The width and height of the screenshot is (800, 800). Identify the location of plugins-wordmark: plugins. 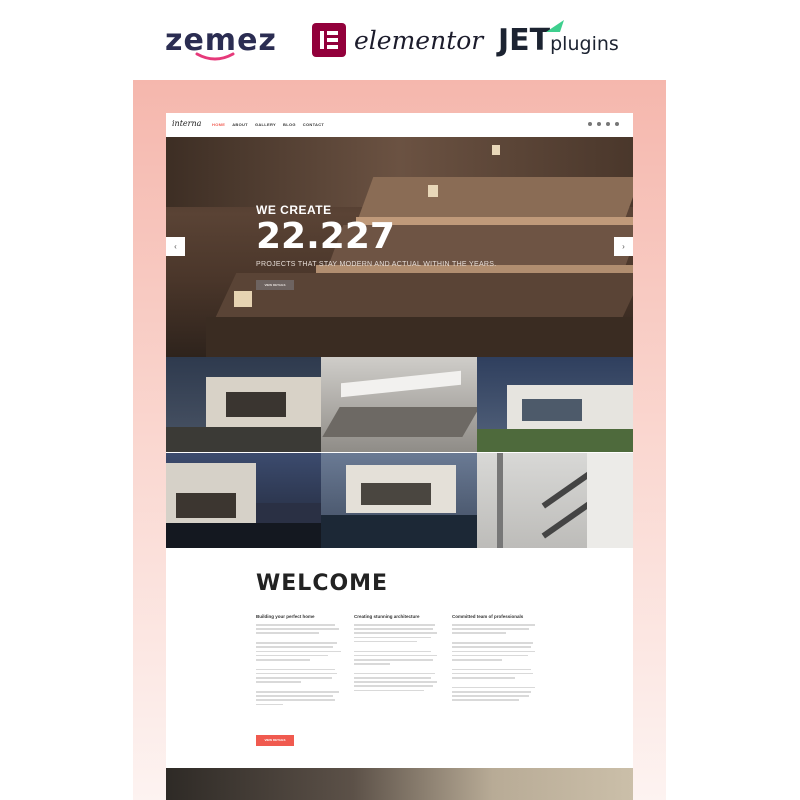
(584, 44).